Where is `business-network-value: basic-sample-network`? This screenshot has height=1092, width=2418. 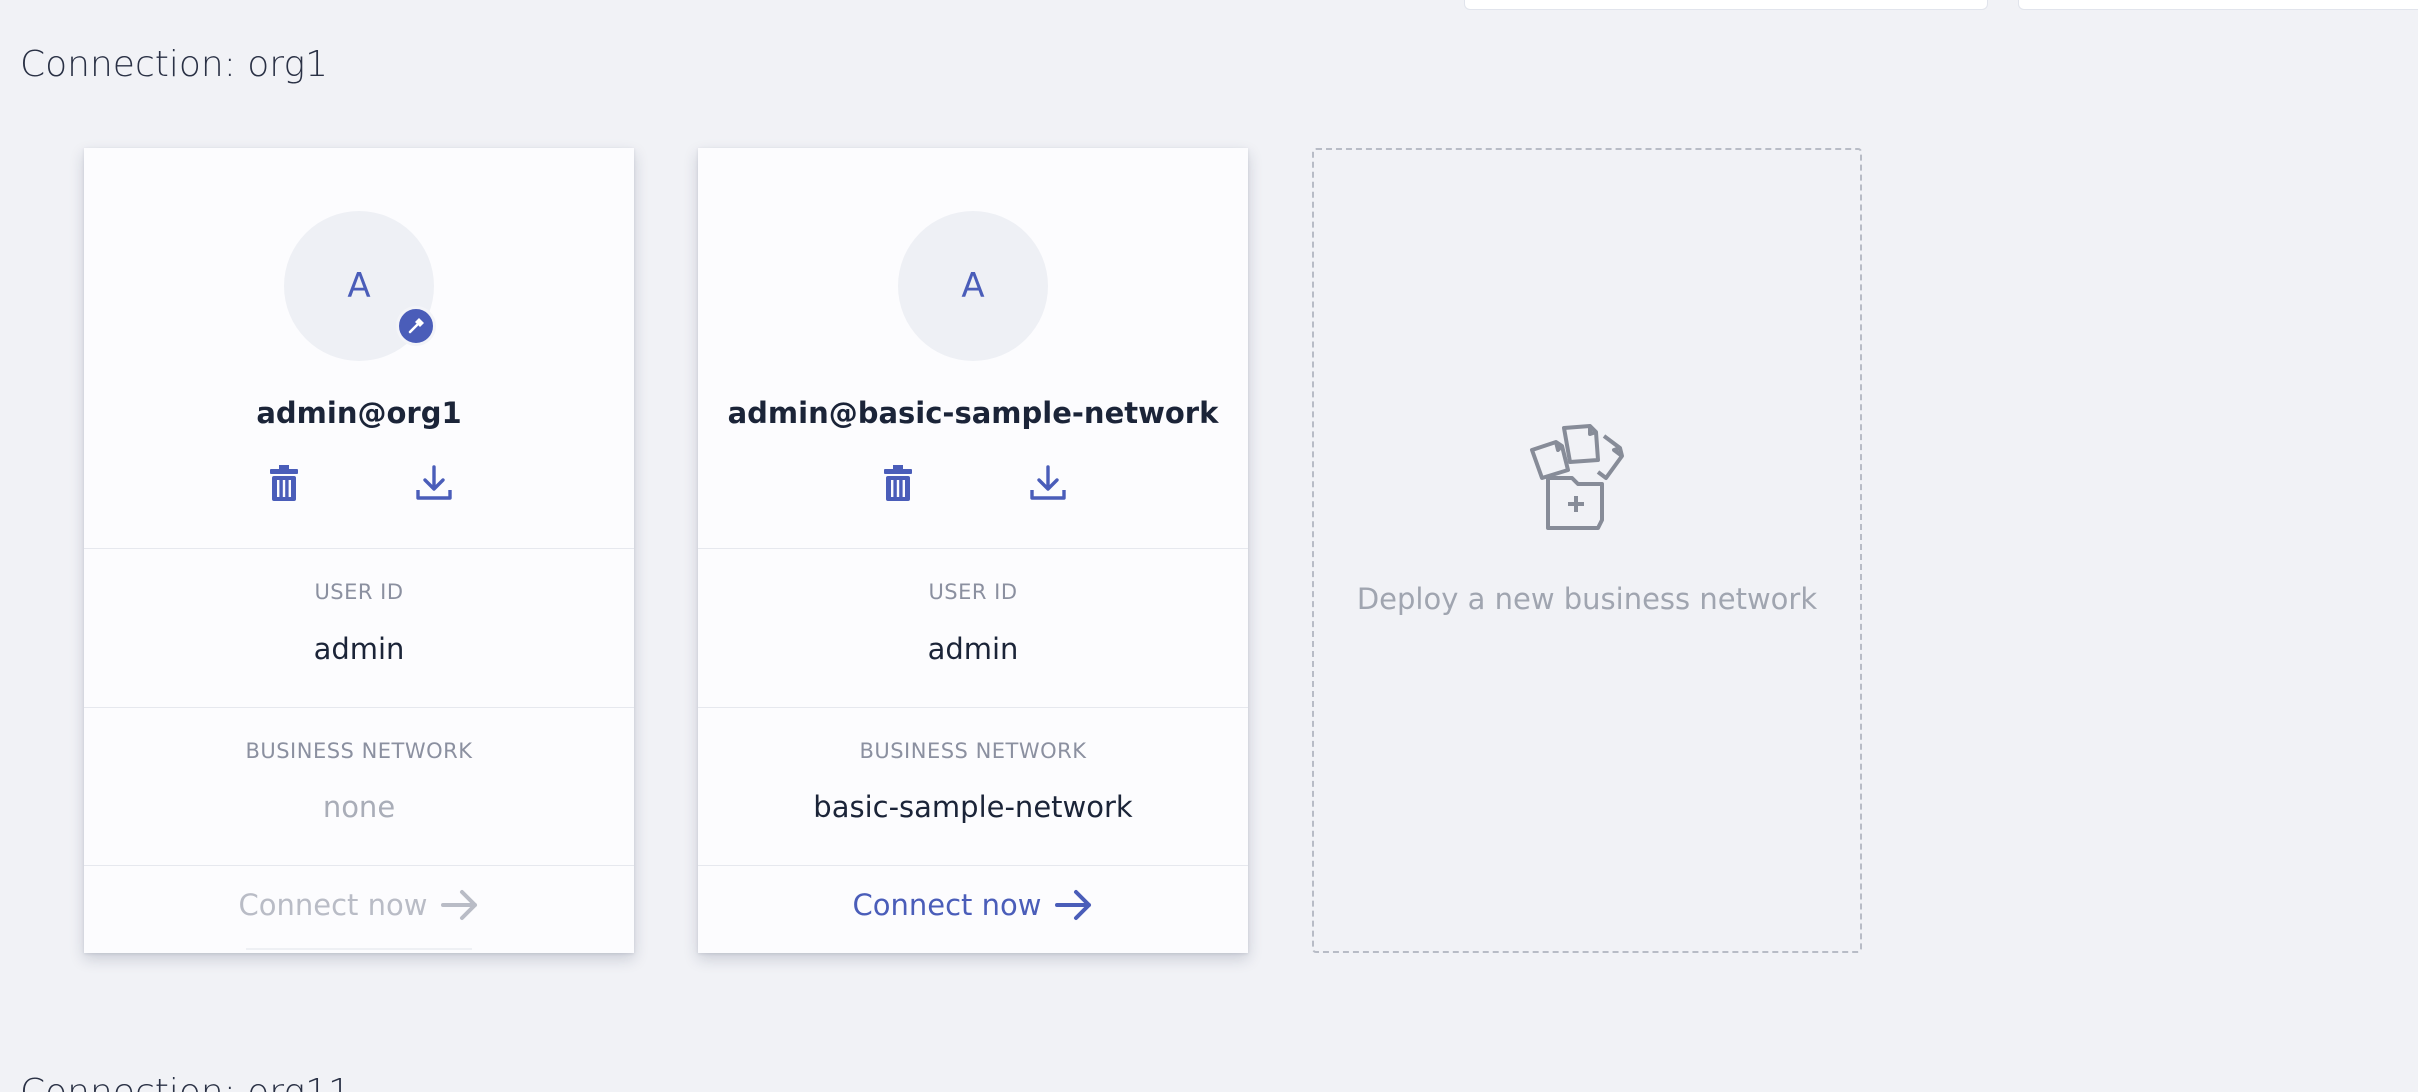 business-network-value: basic-sample-network is located at coordinates (973, 807).